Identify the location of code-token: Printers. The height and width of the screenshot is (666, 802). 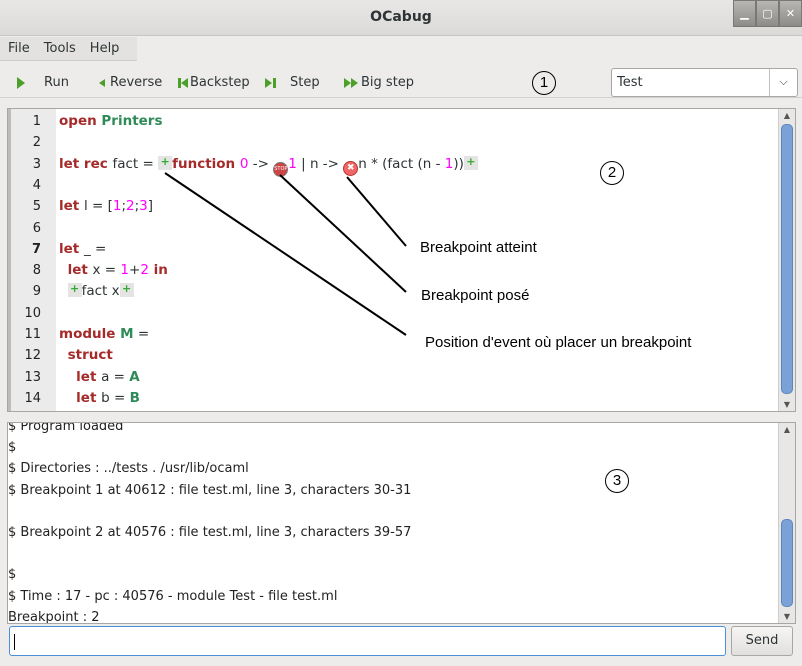
(132, 121).